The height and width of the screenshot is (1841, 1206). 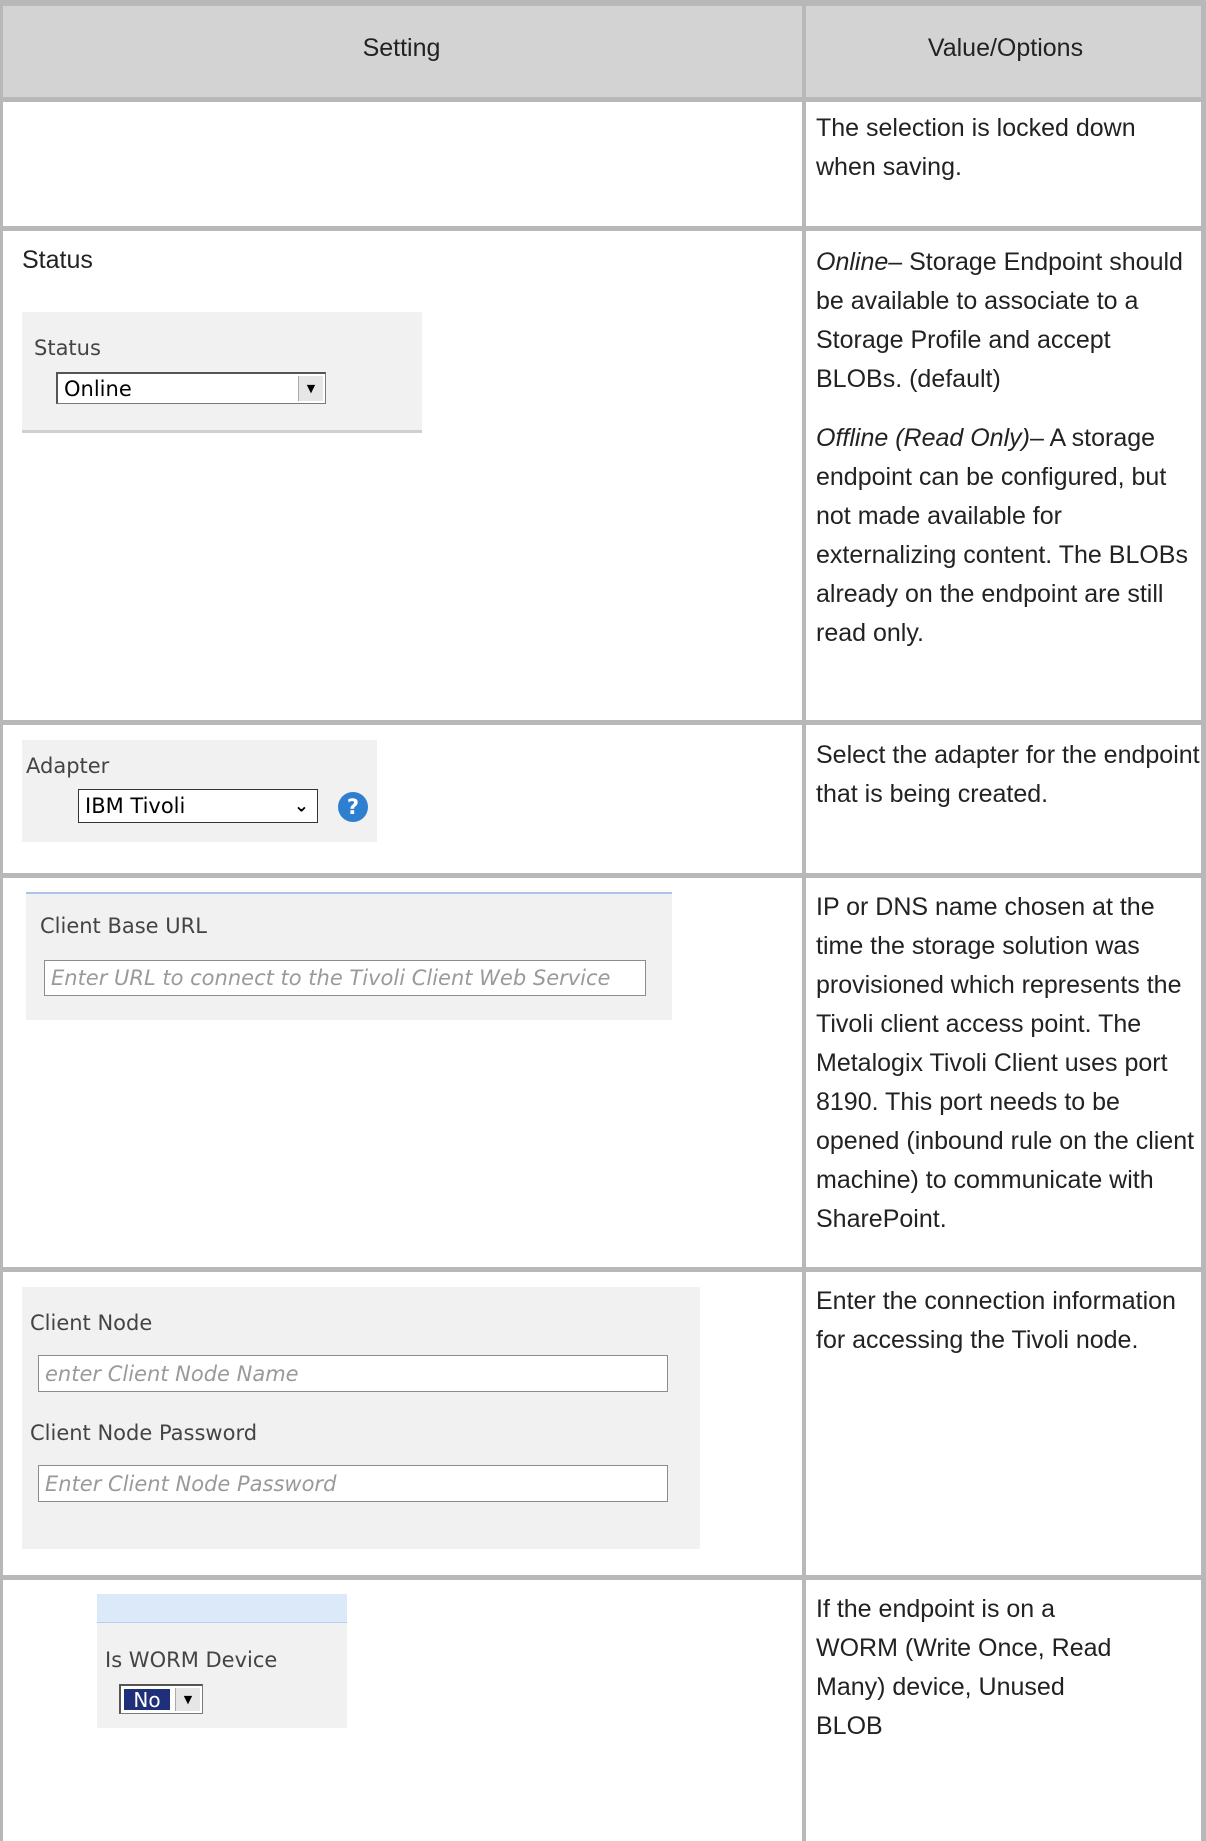 I want to click on client-node-password-input: Enter Client Node Password, so click(x=353, y=1483).